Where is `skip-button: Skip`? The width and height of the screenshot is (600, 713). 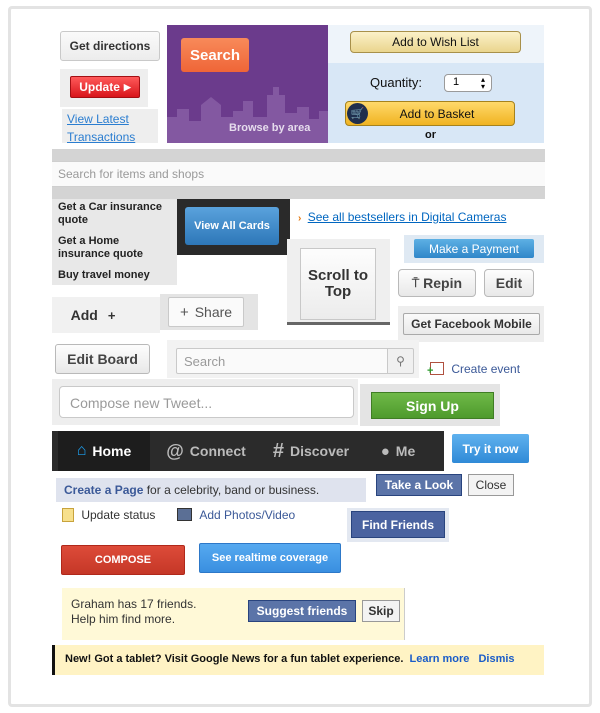 skip-button: Skip is located at coordinates (381, 611).